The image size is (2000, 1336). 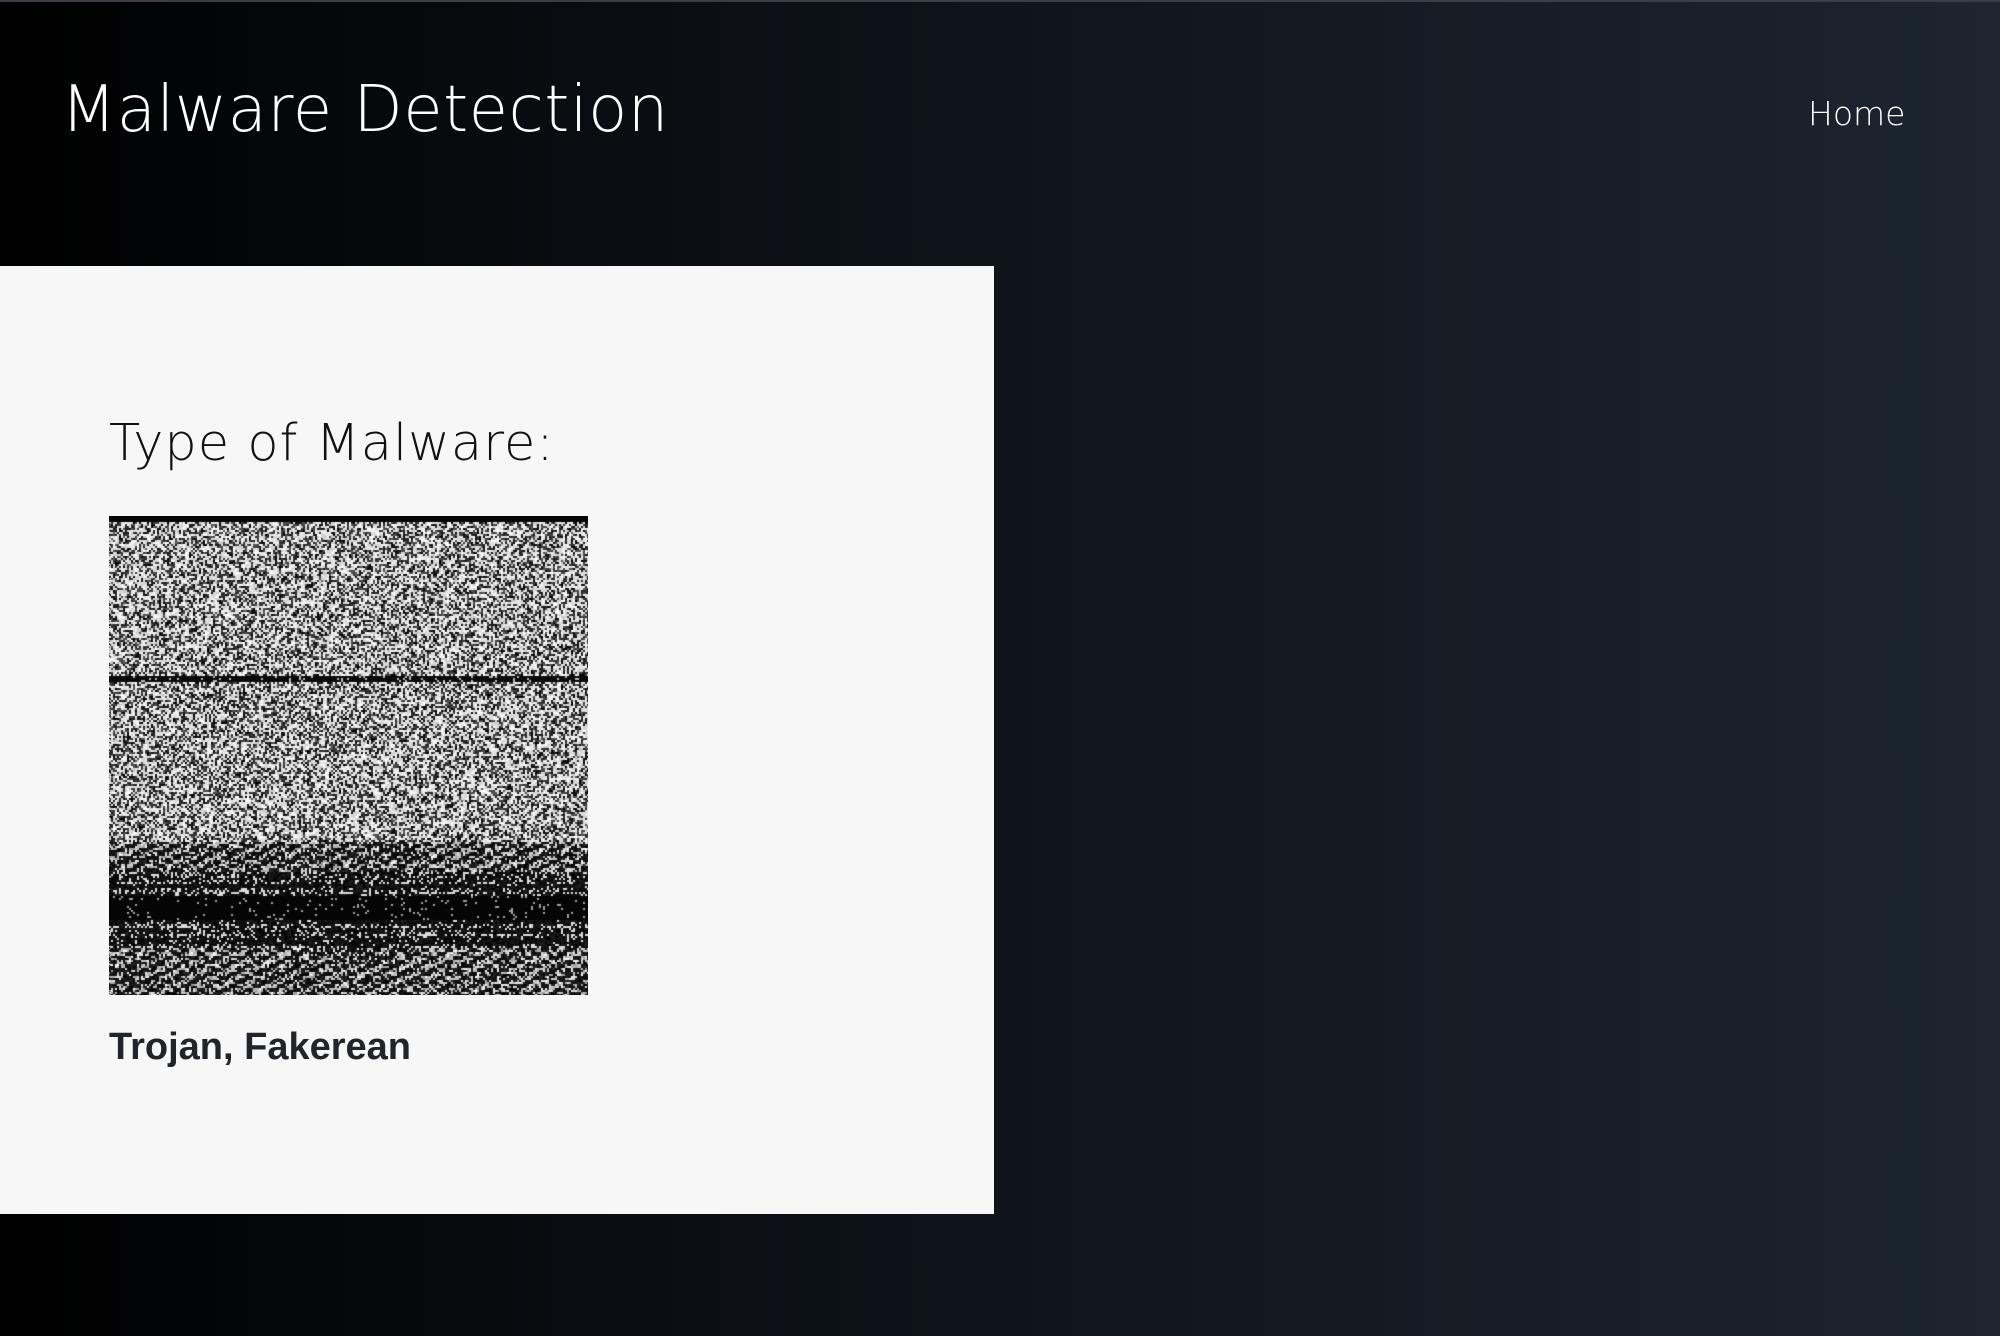 What do you see at coordinates (260, 1047) in the screenshot?
I see `malware-type-result: Trojan, Fakerean` at bounding box center [260, 1047].